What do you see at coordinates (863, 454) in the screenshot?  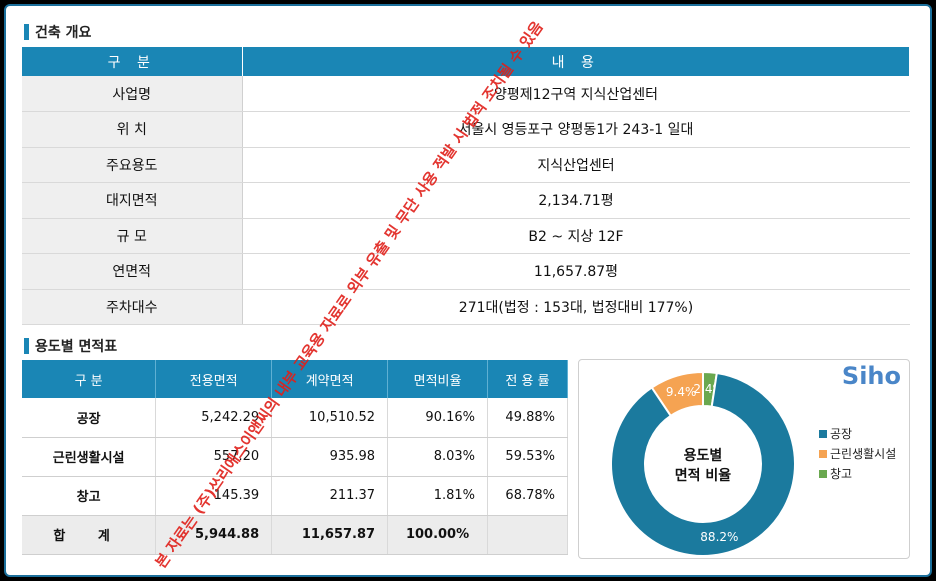 I see `legend-label: 근린생활시설` at bounding box center [863, 454].